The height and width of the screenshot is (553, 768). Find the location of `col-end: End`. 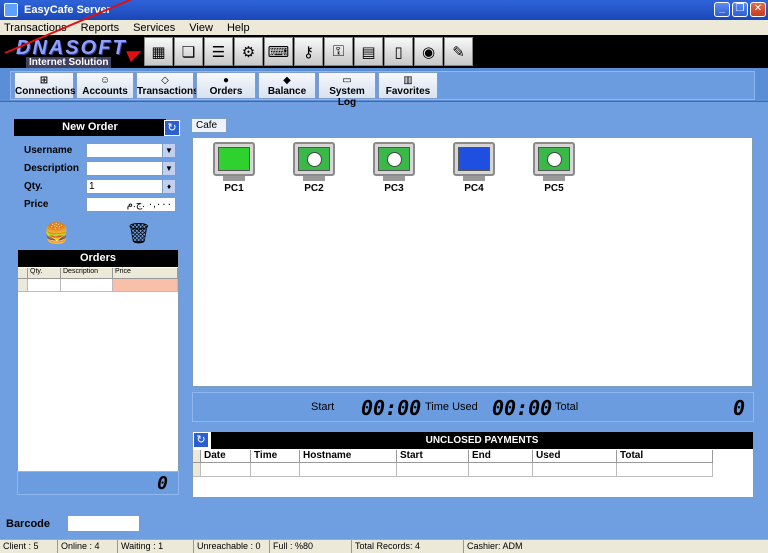

col-end: End is located at coordinates (501, 456).